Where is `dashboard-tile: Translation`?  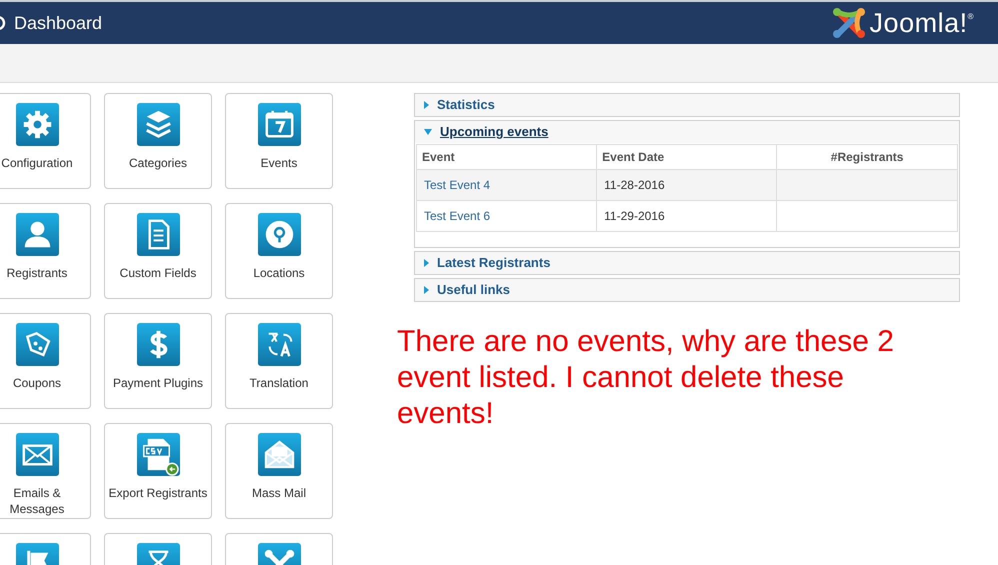 dashboard-tile: Translation is located at coordinates (279, 361).